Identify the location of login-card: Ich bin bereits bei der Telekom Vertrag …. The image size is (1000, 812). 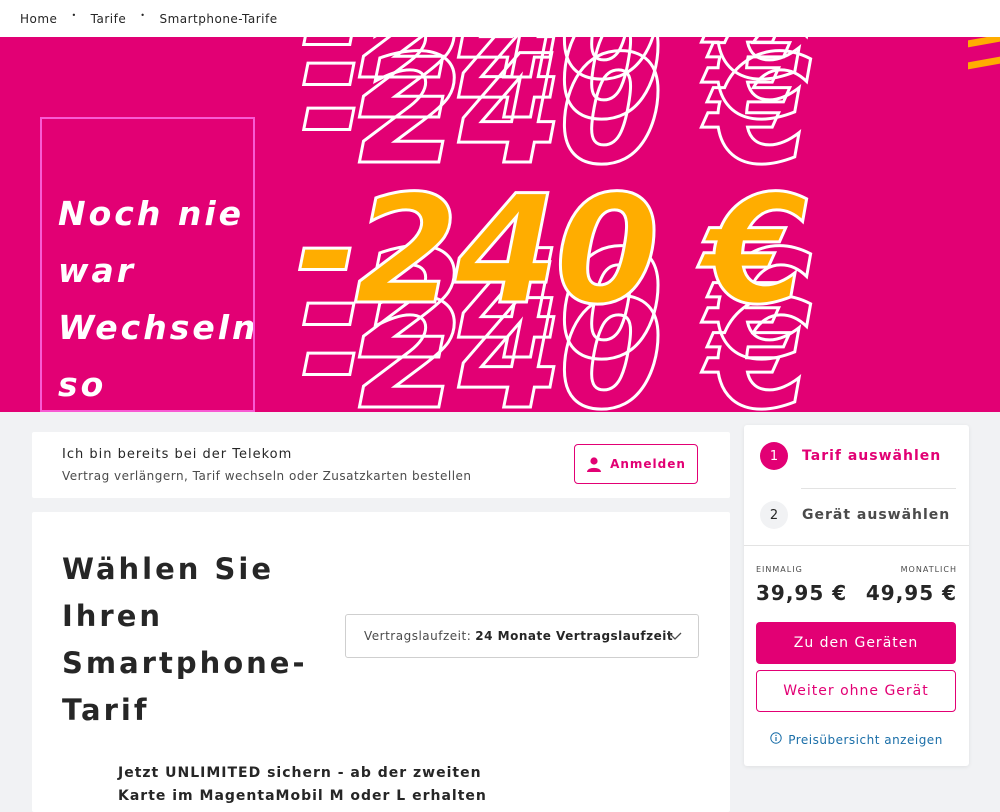
(381, 465).